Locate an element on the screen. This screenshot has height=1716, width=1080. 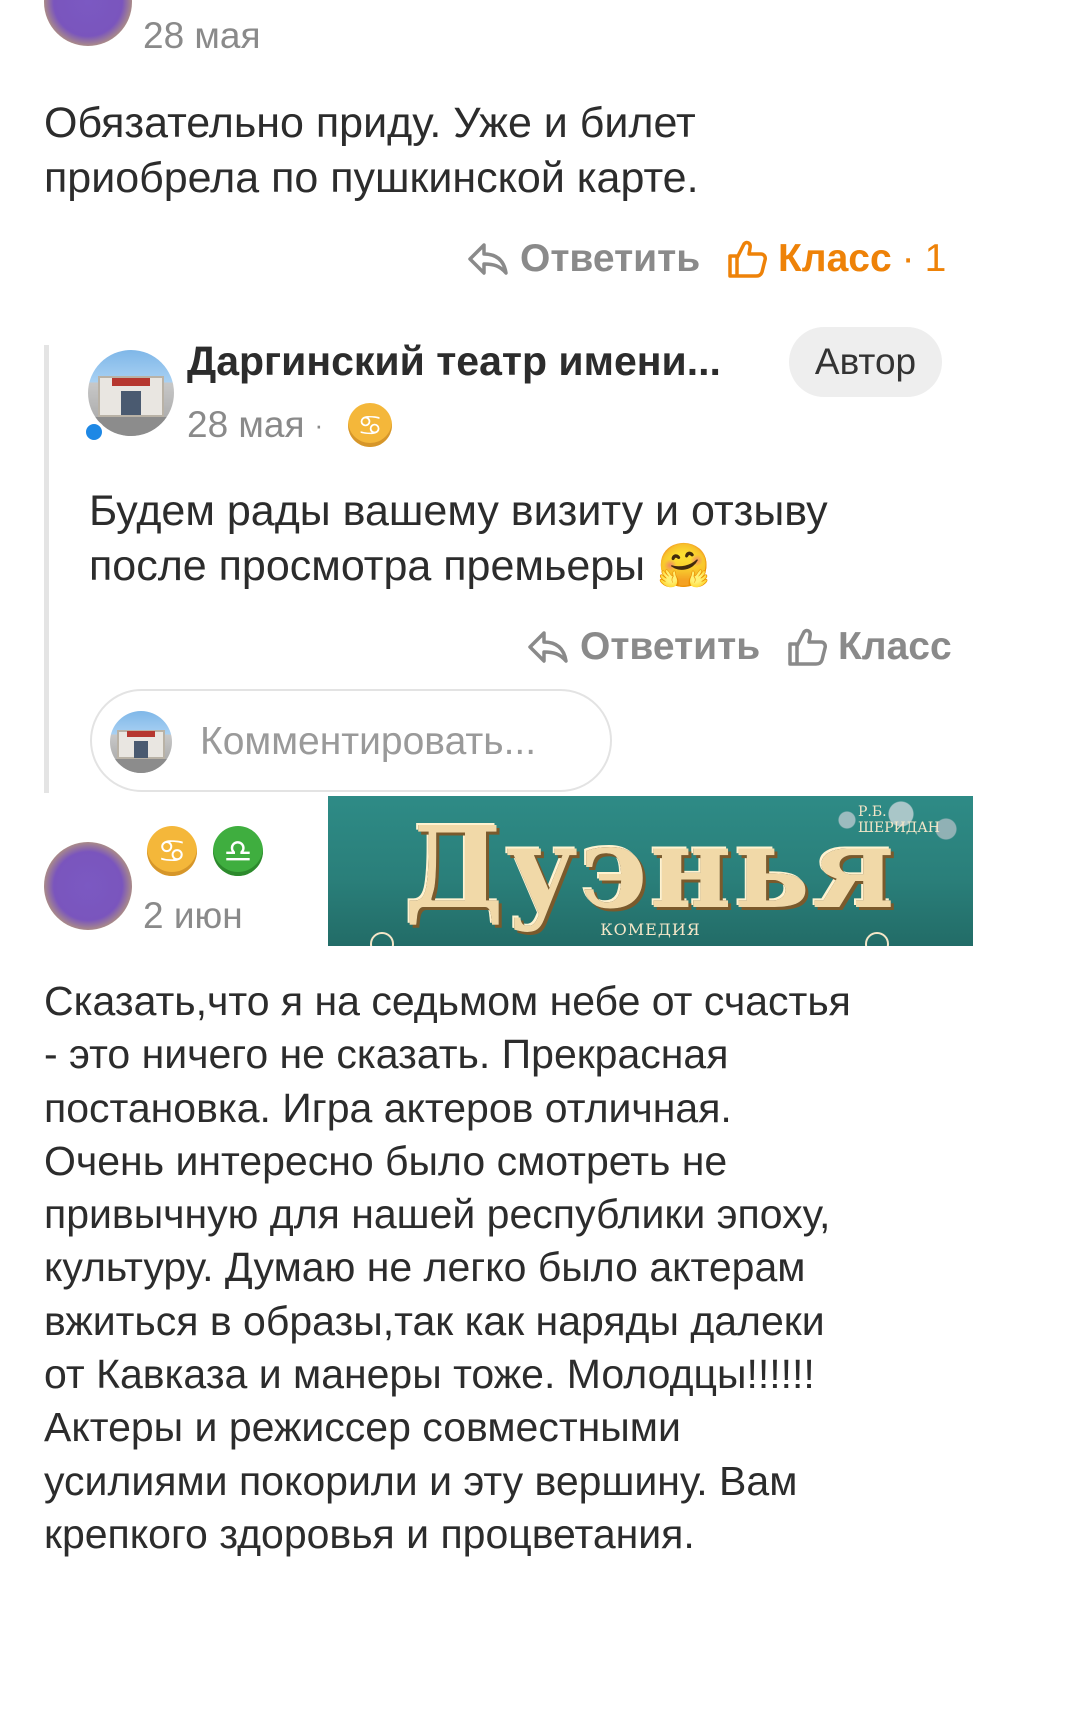
comment-text-line: постановка. Игра актеров отличная. is located at coordinates (388, 1107).